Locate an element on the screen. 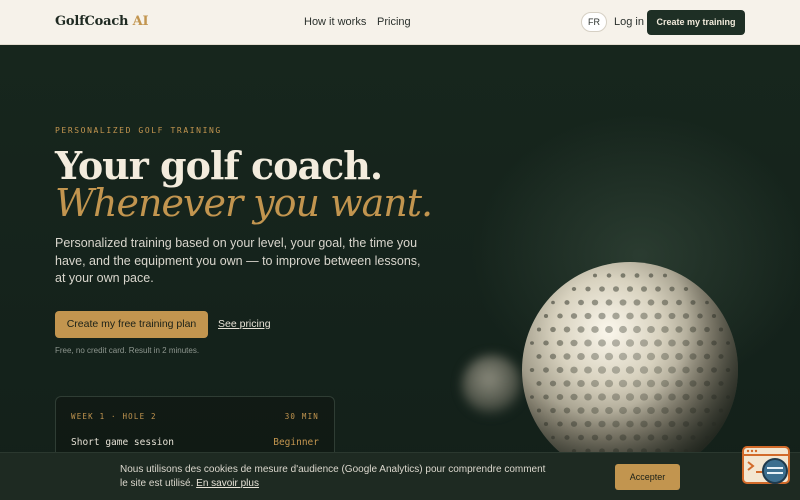  language-switch: FR is located at coordinates (594, 22).